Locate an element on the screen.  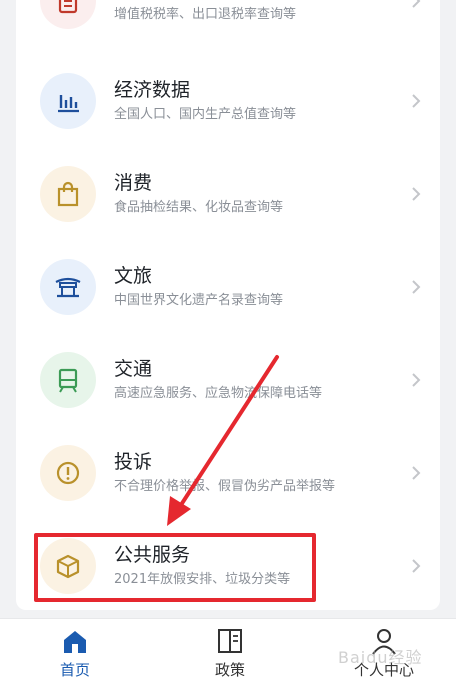
highlight-box is located at coordinates (175, 567).